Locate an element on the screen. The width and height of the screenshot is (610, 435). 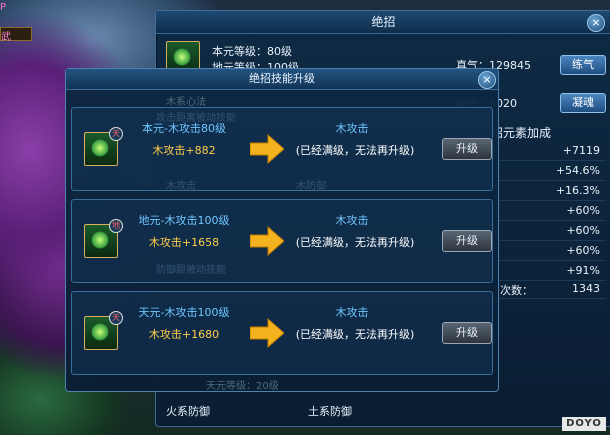
element-row: +7119 is located at coordinates (546, 151).